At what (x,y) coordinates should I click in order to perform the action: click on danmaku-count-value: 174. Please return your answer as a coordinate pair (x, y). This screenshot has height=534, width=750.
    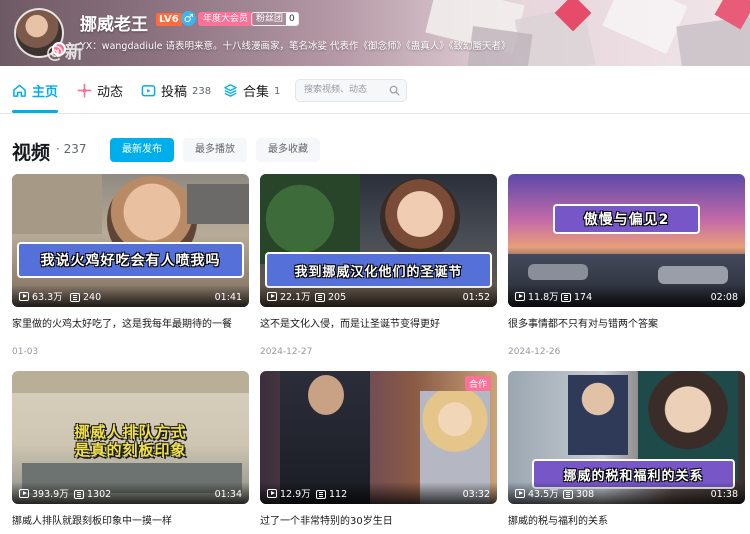
    Looking at the image, I should click on (583, 297).